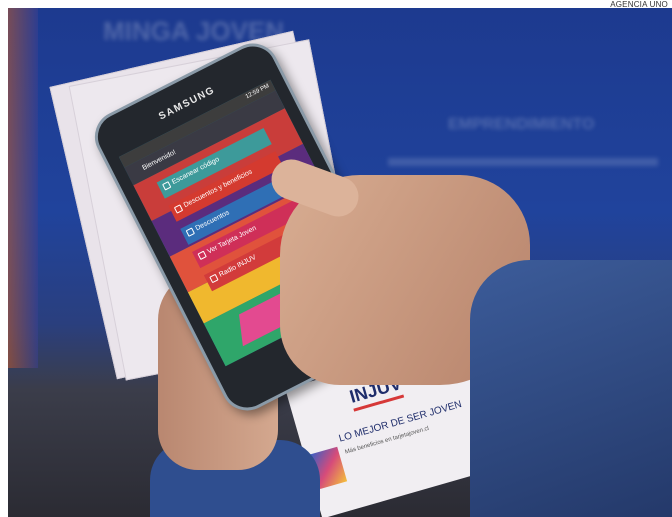 Image resolution: width=672 pixels, height=517 pixels. Describe the element at coordinates (167, 186) in the screenshot. I see `qr-icon` at that location.